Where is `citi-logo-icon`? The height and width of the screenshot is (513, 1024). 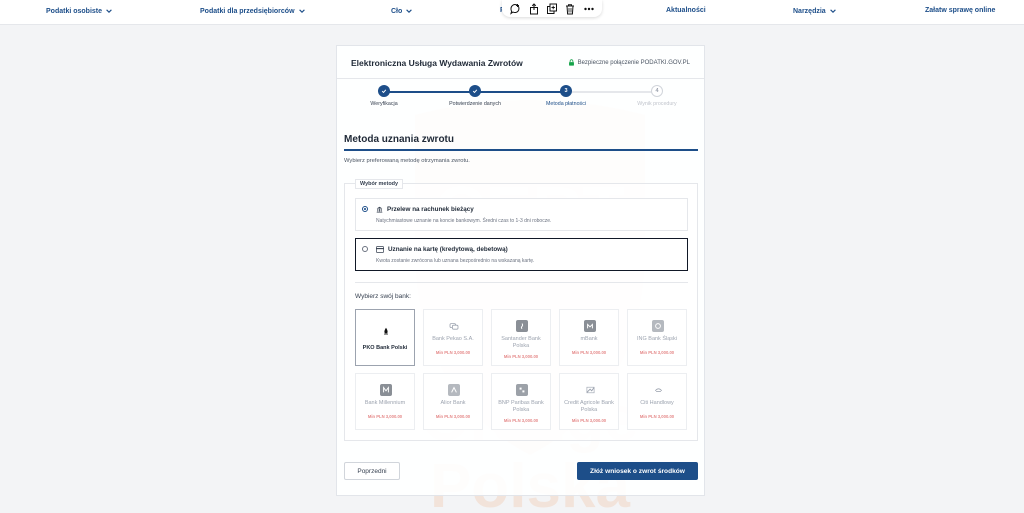 citi-logo-icon is located at coordinates (658, 390).